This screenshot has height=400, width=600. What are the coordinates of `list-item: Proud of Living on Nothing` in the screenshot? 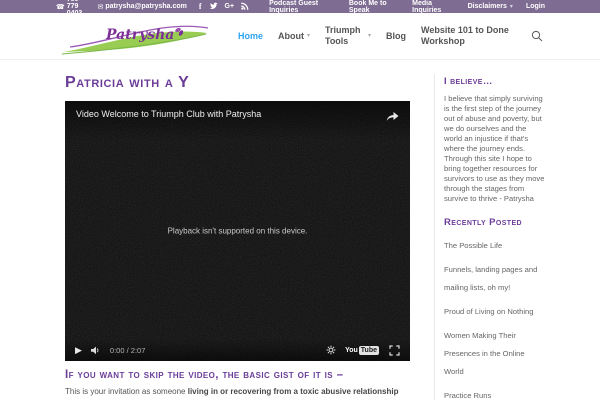 It's located at (494, 310).